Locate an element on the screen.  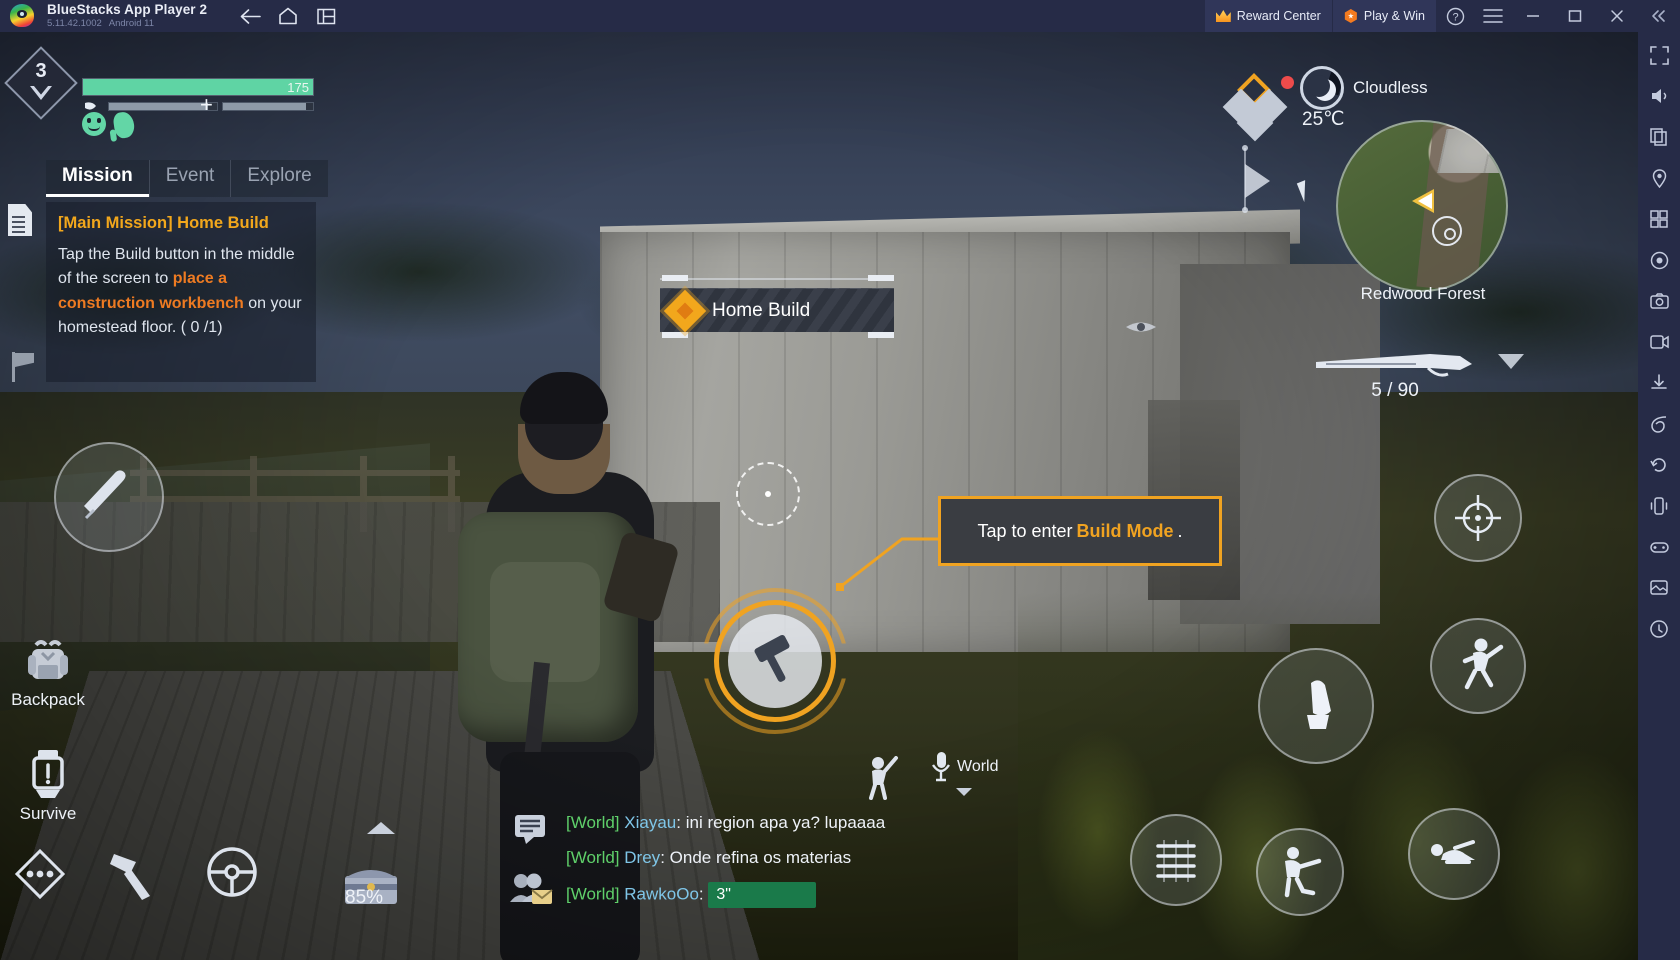
health-bar: 175 is located at coordinates (198, 87).